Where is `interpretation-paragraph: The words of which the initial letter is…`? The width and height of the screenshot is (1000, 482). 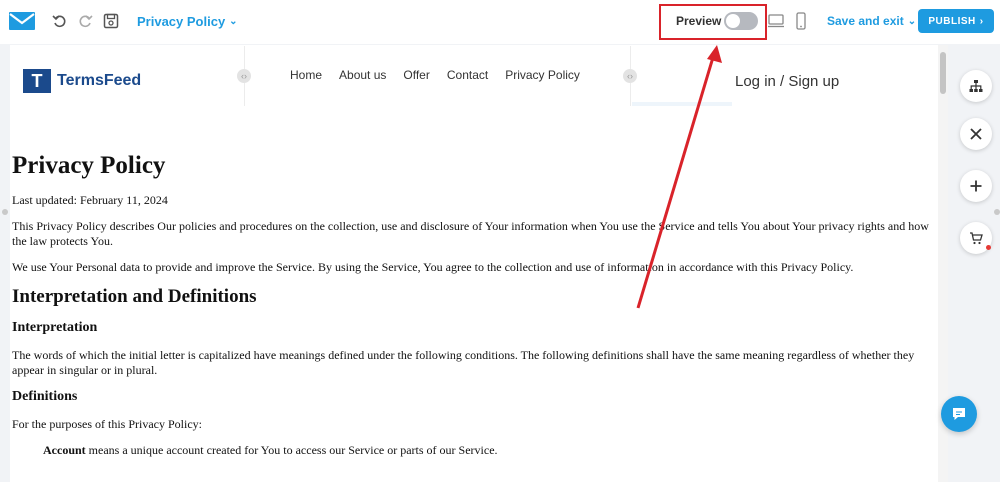 interpretation-paragraph: The words of which the initial letter is… is located at coordinates (463, 362).